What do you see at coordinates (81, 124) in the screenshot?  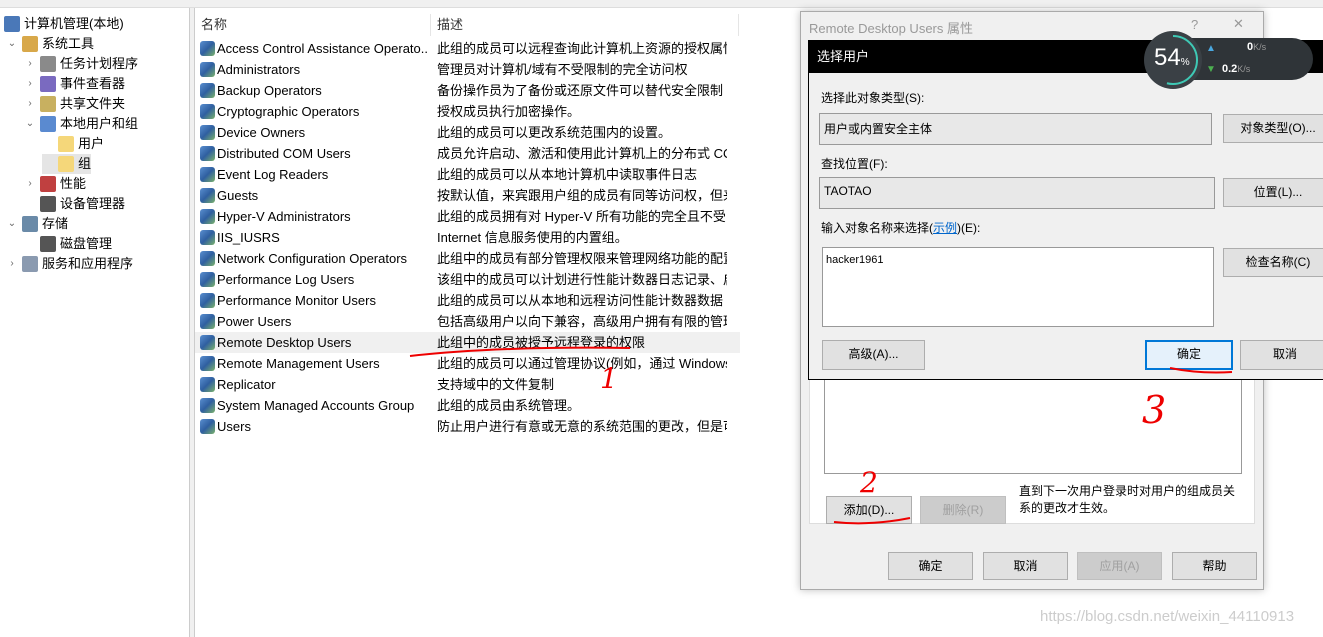 I see `tree-item: ⌄ 本地用户和组` at bounding box center [81, 124].